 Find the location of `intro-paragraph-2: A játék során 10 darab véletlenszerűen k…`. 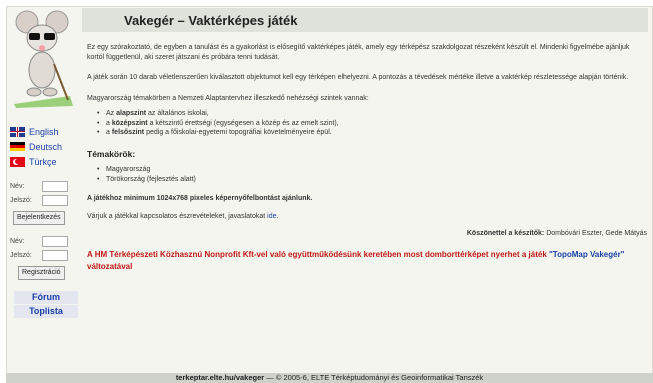

intro-paragraph-2: A játék során 10 darab véletlenszerűen k… is located at coordinates (358, 77).